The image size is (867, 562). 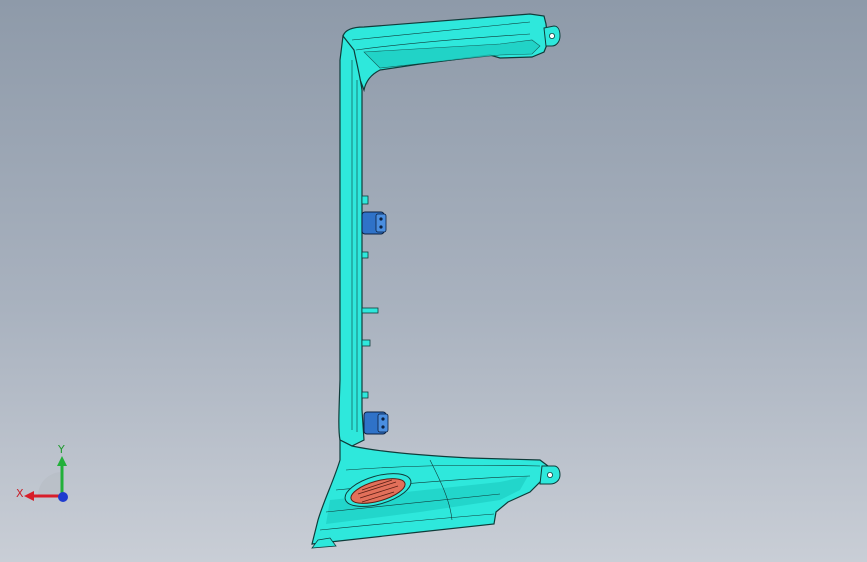 What do you see at coordinates (45, 475) in the screenshot?
I see `coordinate-triad: X Y` at bounding box center [45, 475].